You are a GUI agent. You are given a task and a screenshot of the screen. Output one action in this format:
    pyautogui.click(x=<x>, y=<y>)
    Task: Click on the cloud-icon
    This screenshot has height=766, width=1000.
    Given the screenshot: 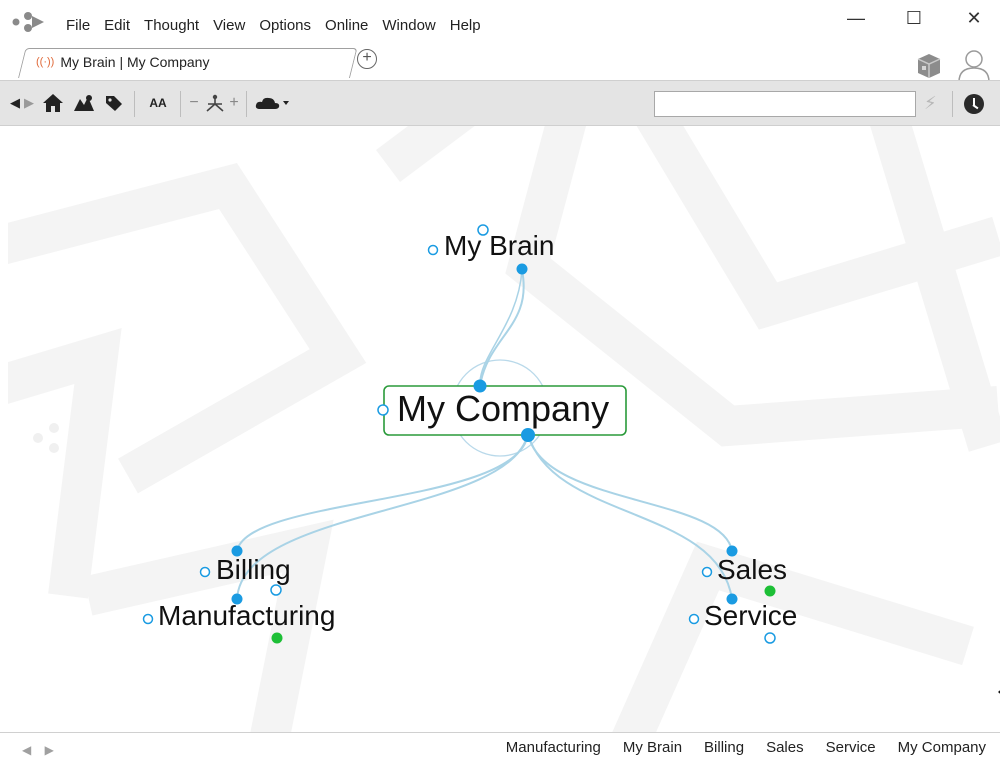 What is the action you would take?
    pyautogui.click(x=272, y=103)
    